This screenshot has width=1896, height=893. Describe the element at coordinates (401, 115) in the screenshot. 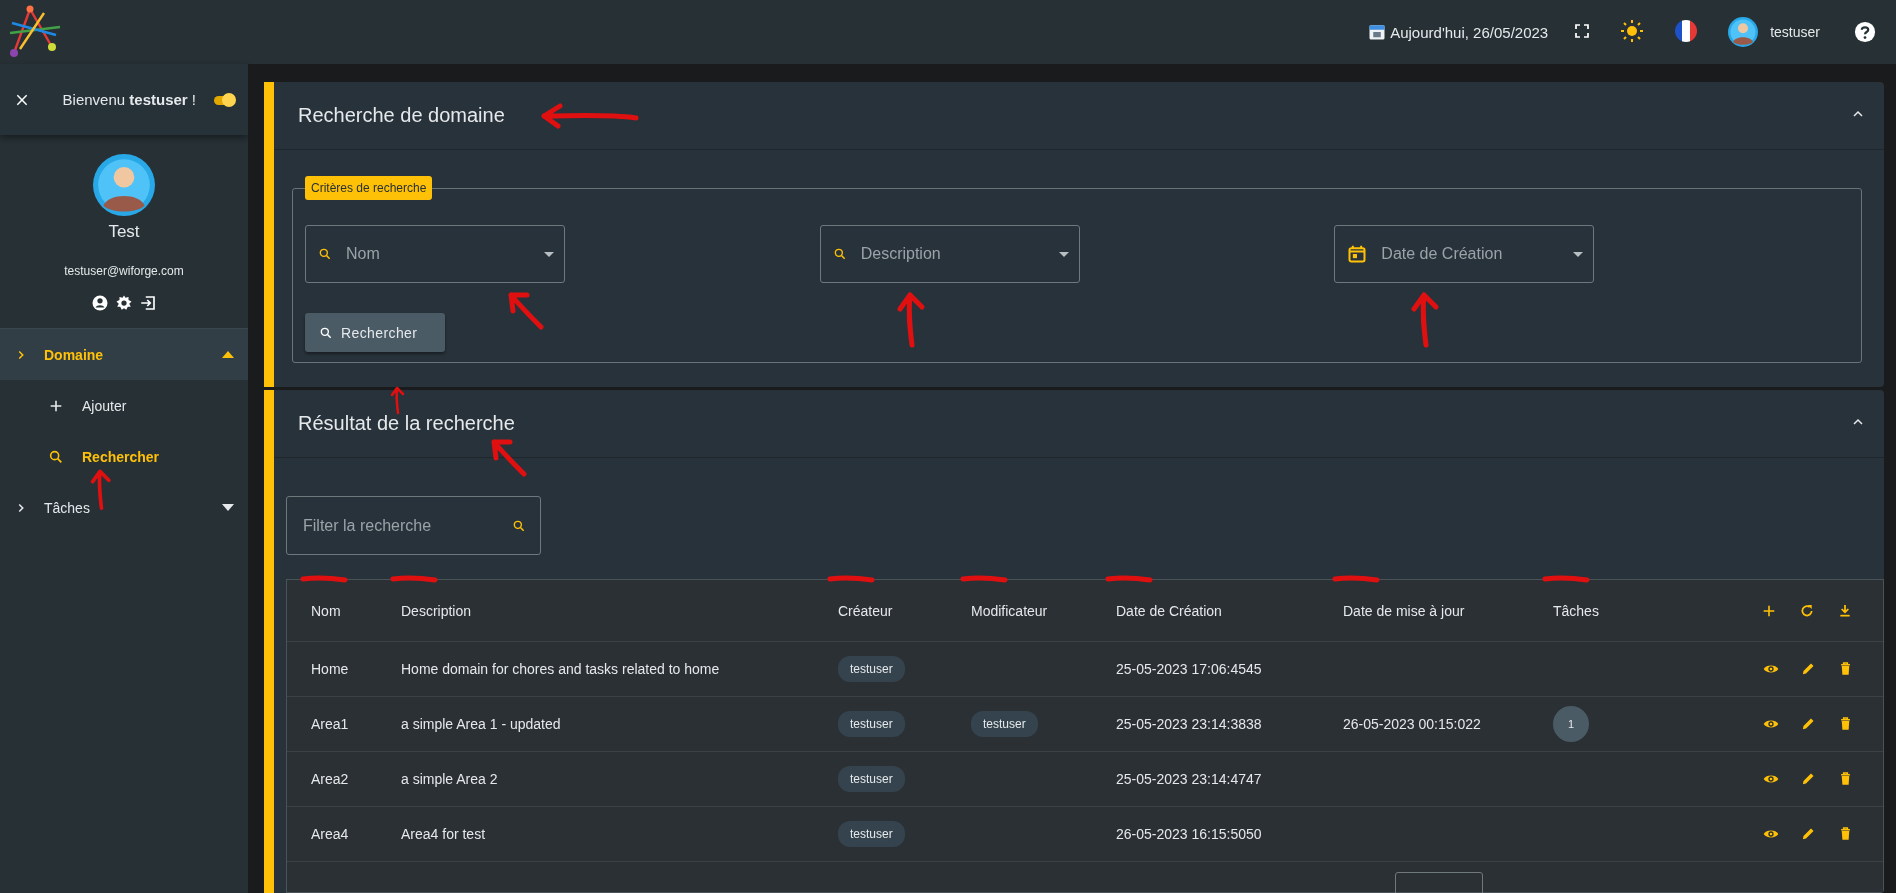

I see `panel-title: Recherche de domaine` at that location.